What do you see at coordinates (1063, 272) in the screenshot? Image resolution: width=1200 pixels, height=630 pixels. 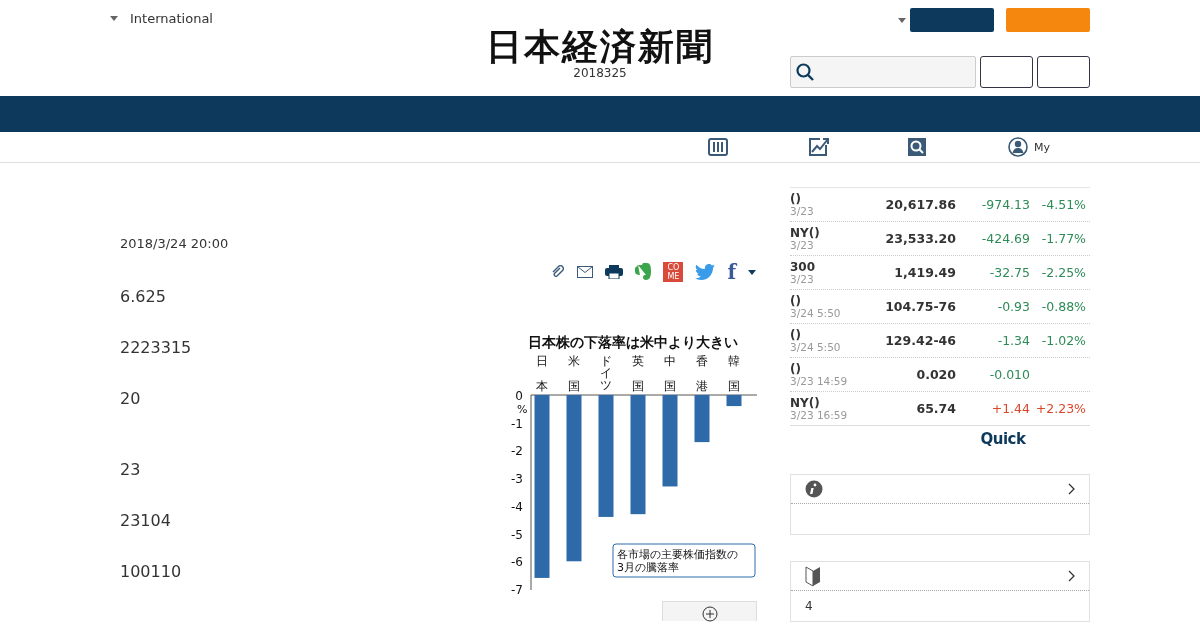 I see `market-percent: -2.25%` at bounding box center [1063, 272].